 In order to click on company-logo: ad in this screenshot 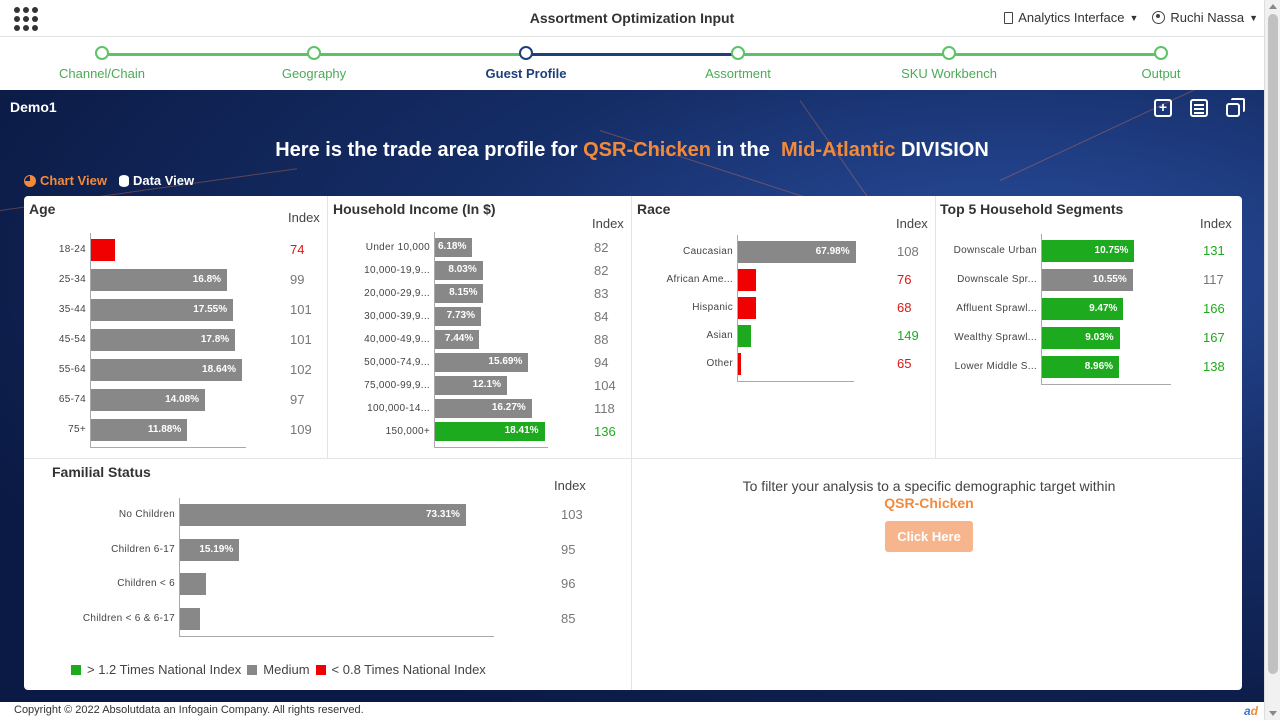, I will do `click(1250, 711)`.